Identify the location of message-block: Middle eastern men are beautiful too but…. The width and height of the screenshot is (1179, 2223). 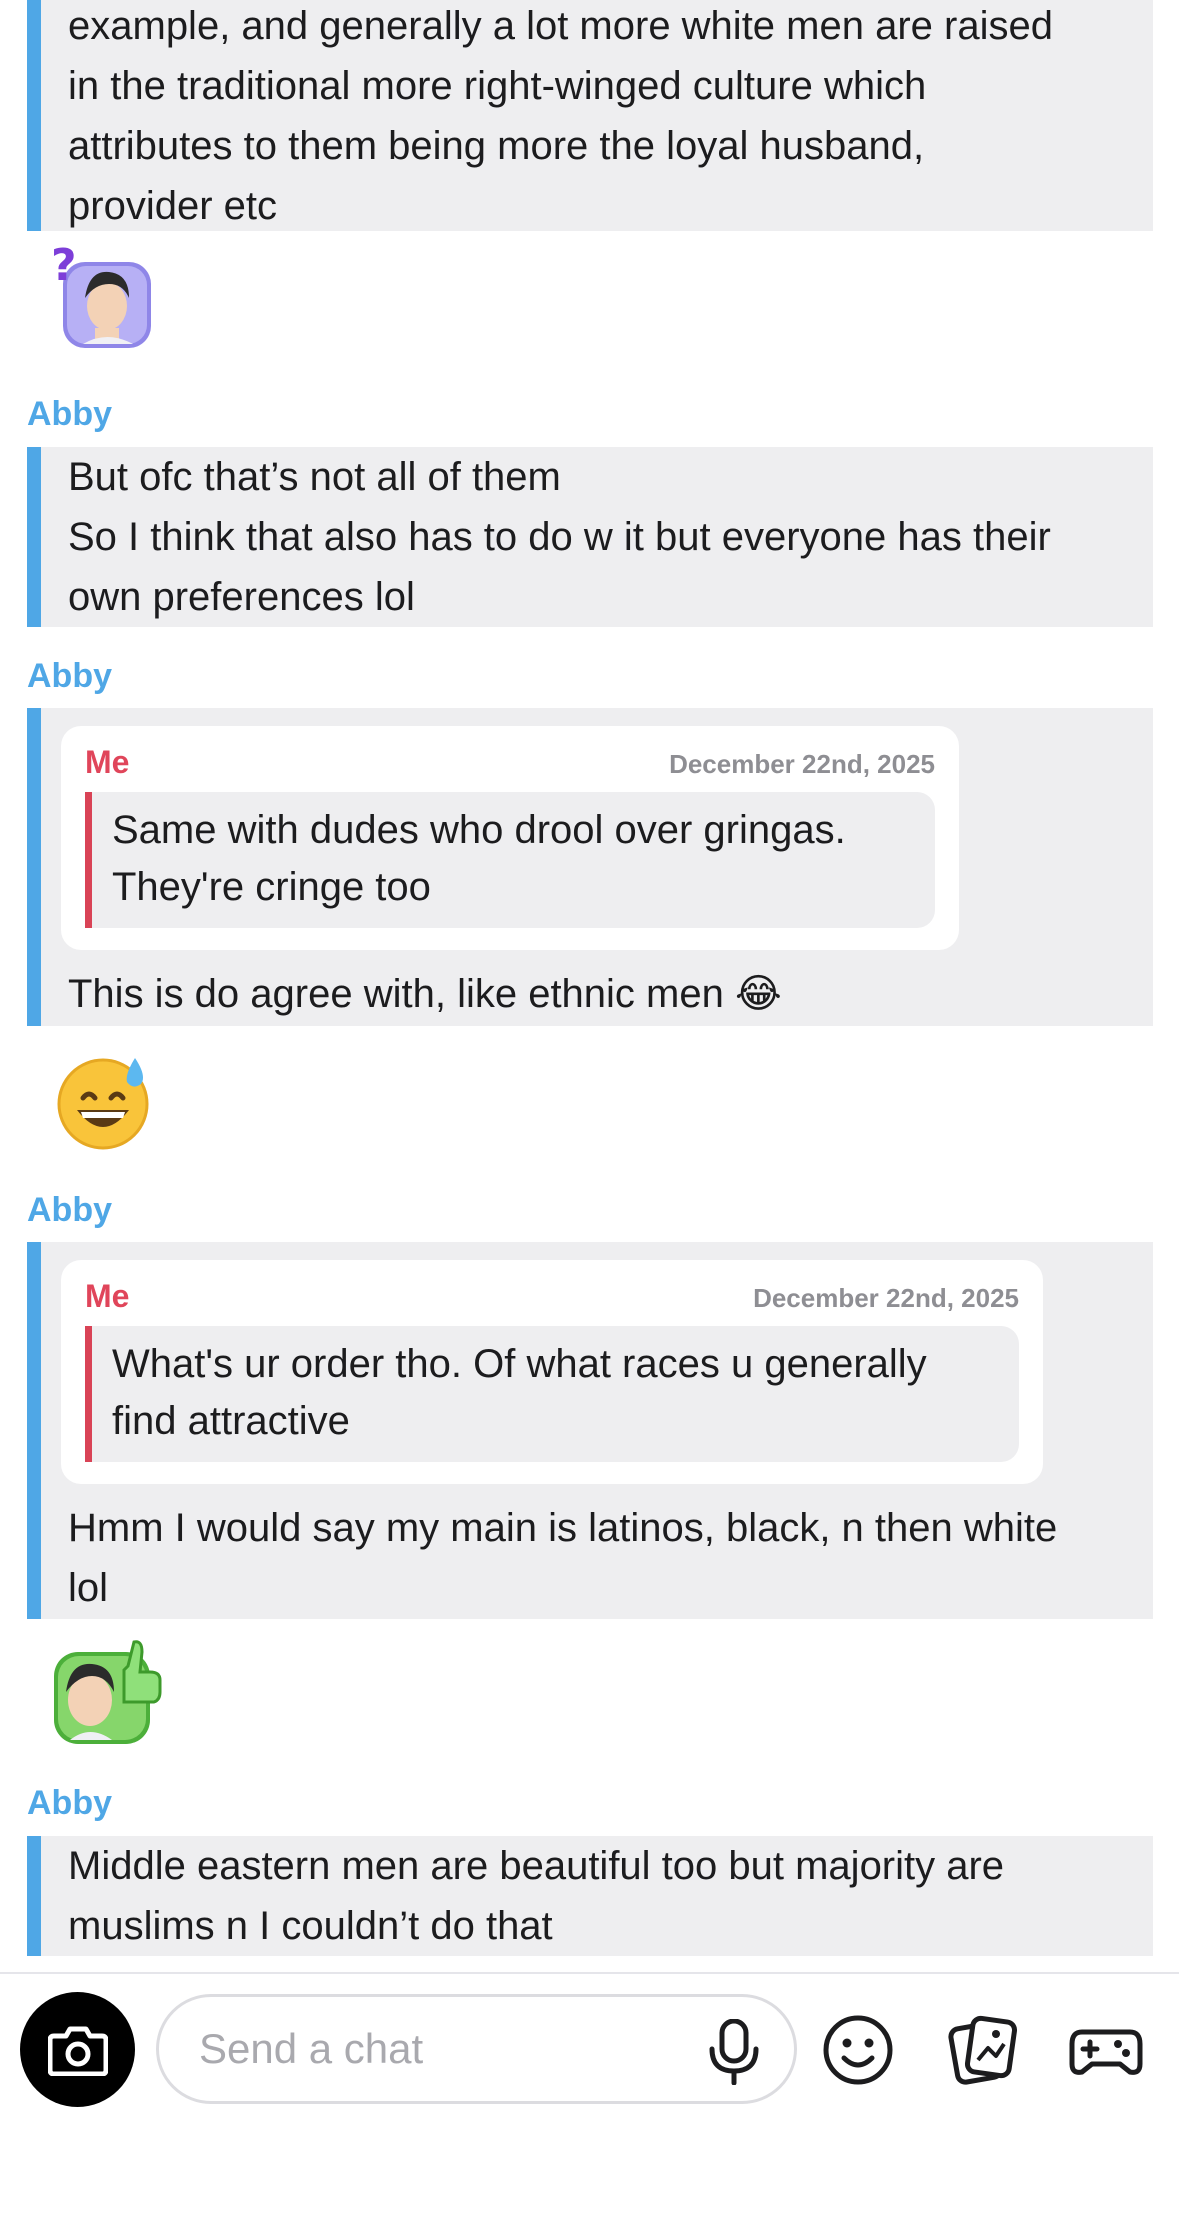
(590, 1896).